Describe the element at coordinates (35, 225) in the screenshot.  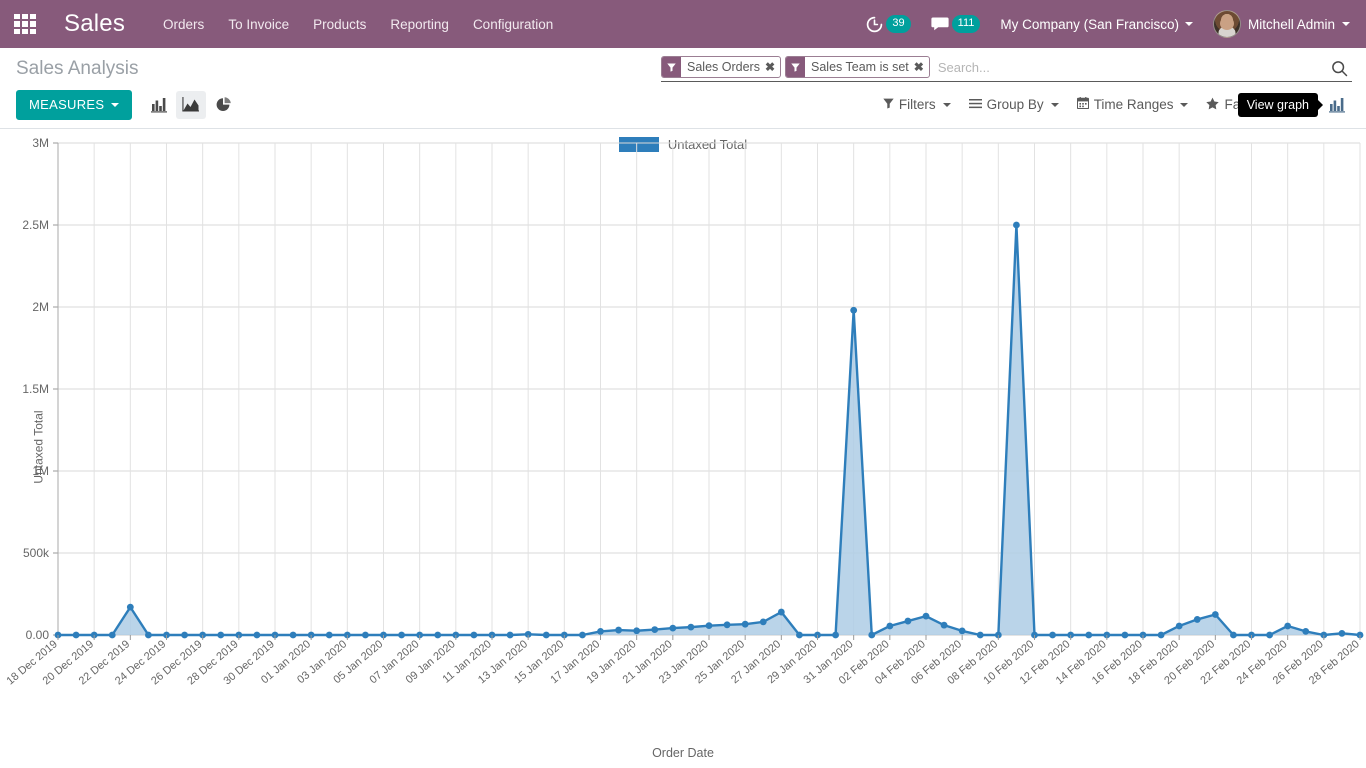
I see `svg-text: 2.5M` at that location.